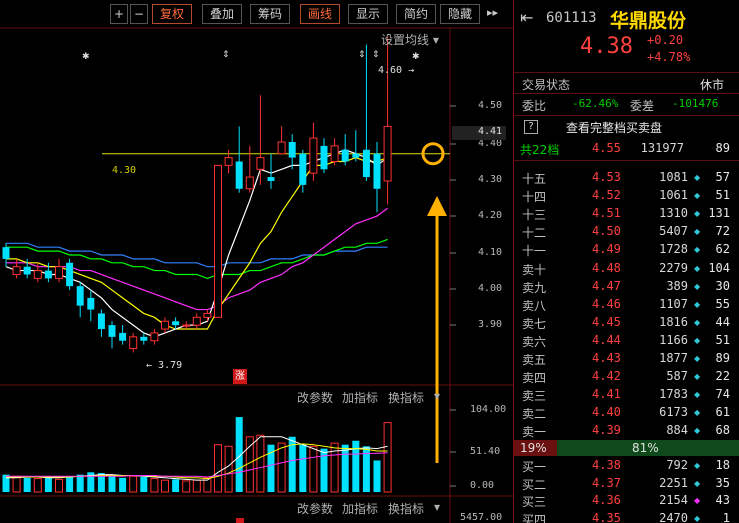 This screenshot has width=739, height=523. I want to click on order-level-row: 卖三 4.41 1783 ◆ 74, so click(626, 395).